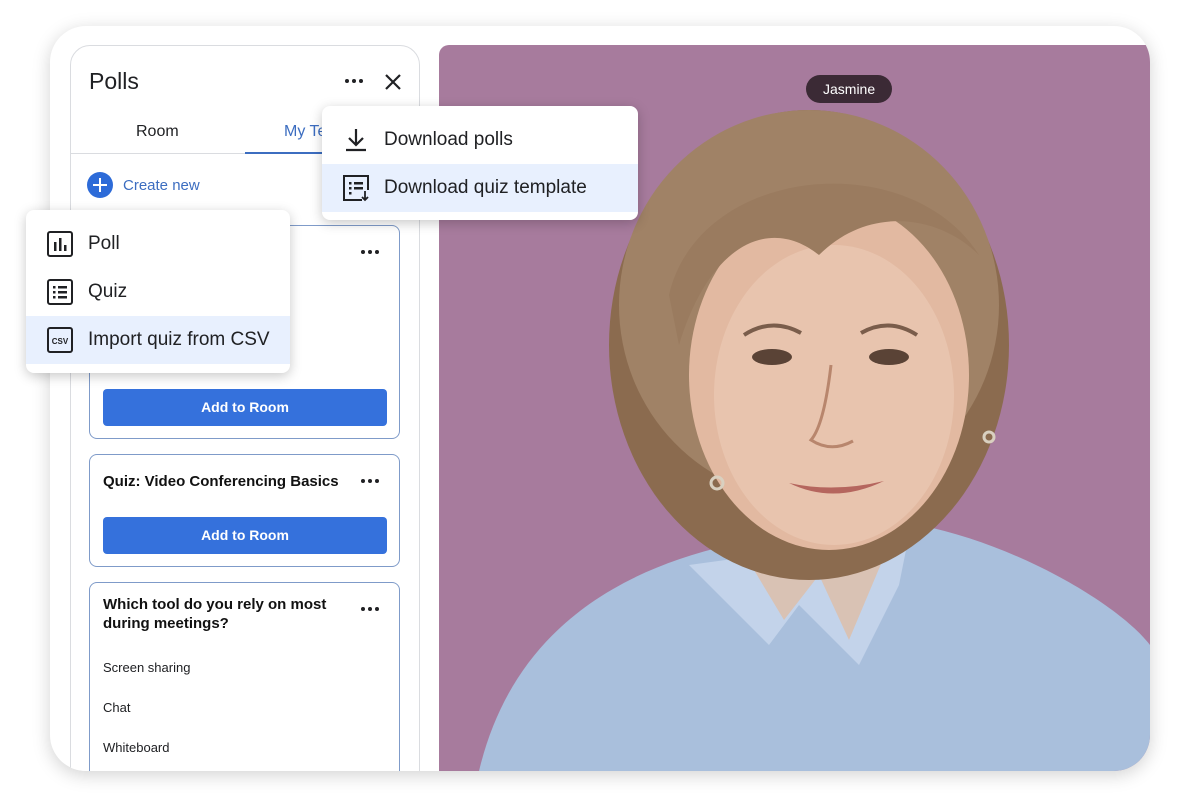  I want to click on more-options-menu: Download polls Download quiz template, so click(480, 163).